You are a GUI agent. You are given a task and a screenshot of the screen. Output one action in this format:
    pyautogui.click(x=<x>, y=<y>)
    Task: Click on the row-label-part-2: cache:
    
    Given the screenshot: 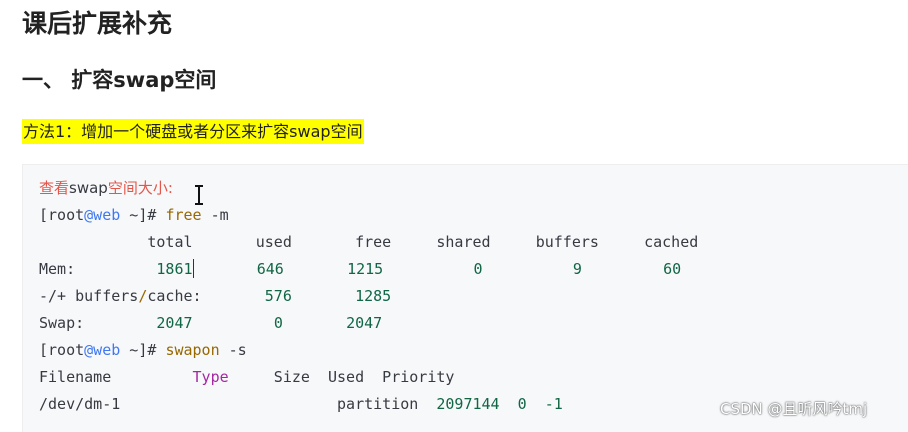 What is the action you would take?
    pyautogui.click(x=174, y=296)
    